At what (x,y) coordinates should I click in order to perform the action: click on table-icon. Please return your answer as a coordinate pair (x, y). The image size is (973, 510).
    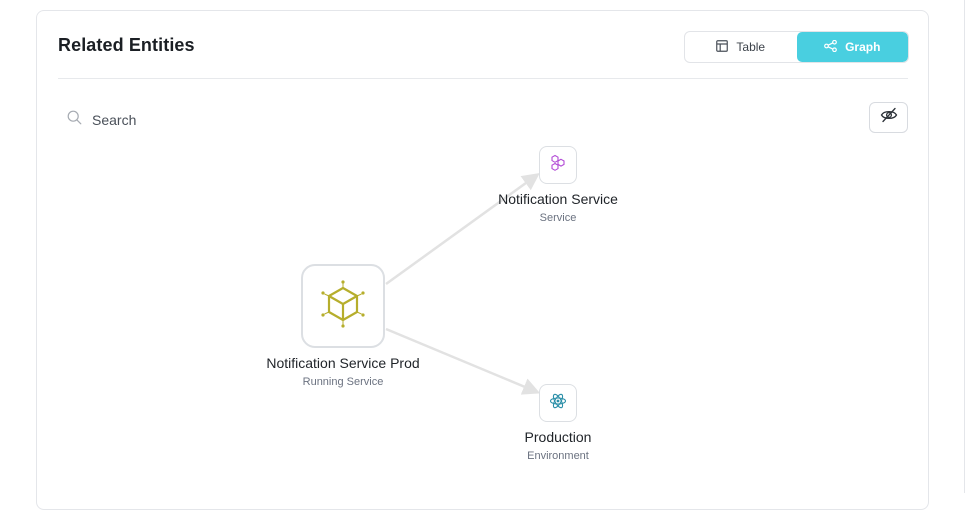
    Looking at the image, I should click on (722, 47).